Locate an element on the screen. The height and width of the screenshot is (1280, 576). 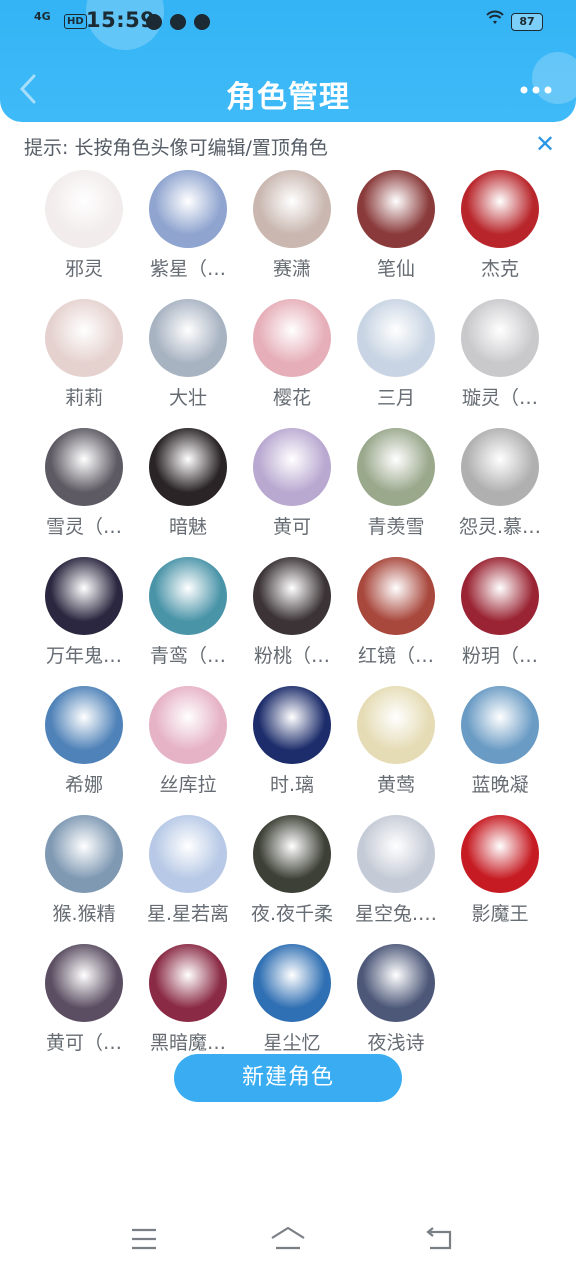
role-item: 莉莉 is located at coordinates (84, 363).